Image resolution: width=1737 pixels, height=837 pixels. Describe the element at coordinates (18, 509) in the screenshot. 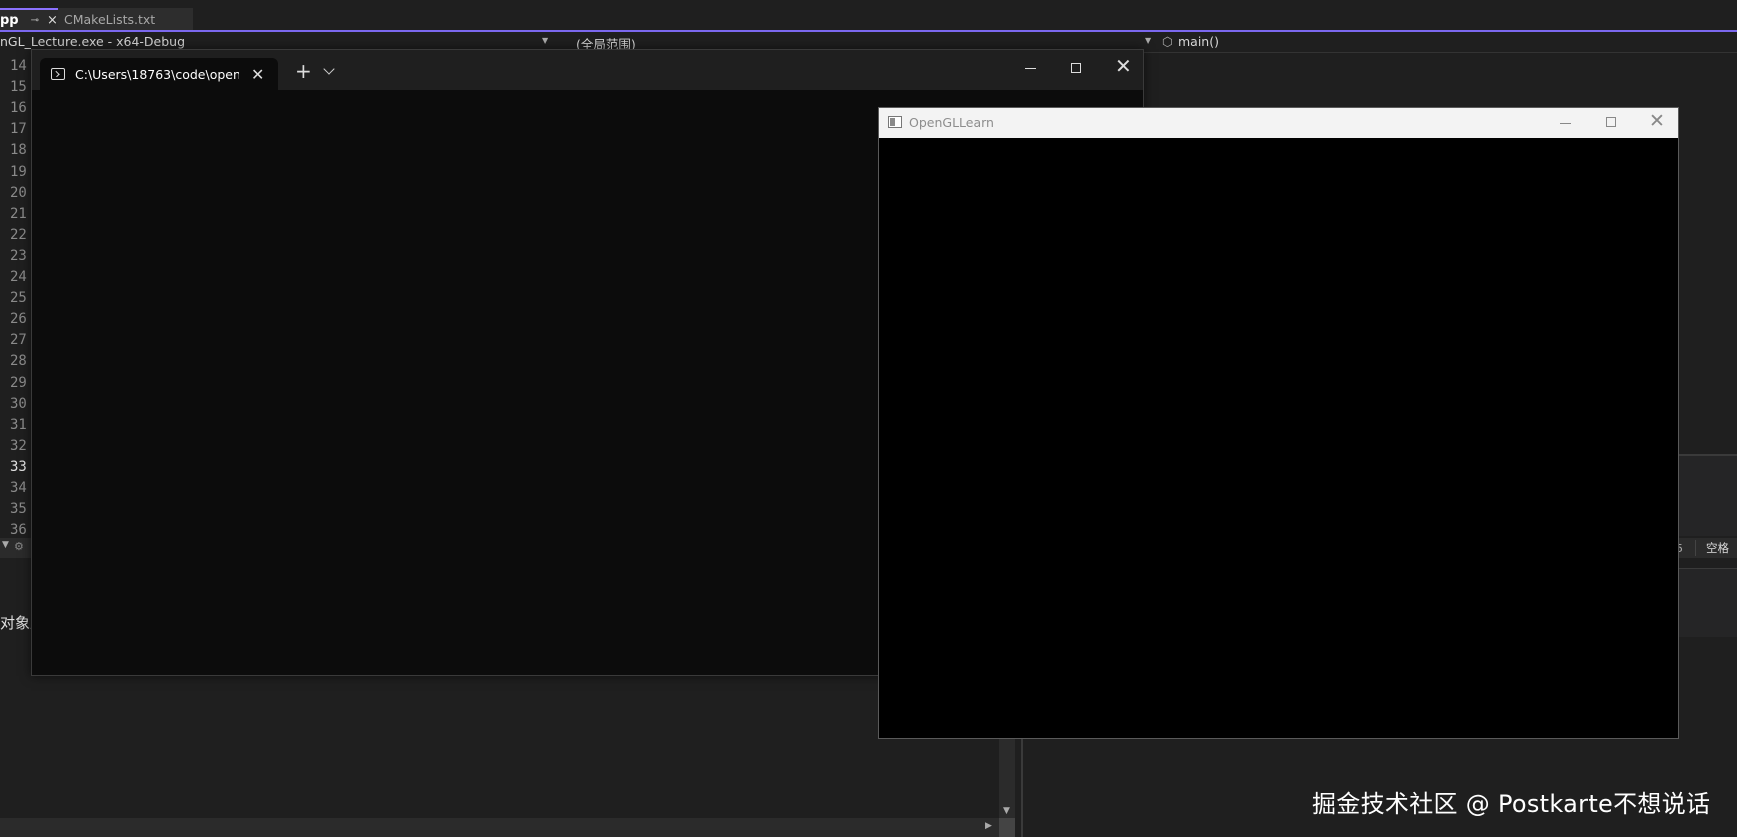

I see `line-number: 35` at that location.